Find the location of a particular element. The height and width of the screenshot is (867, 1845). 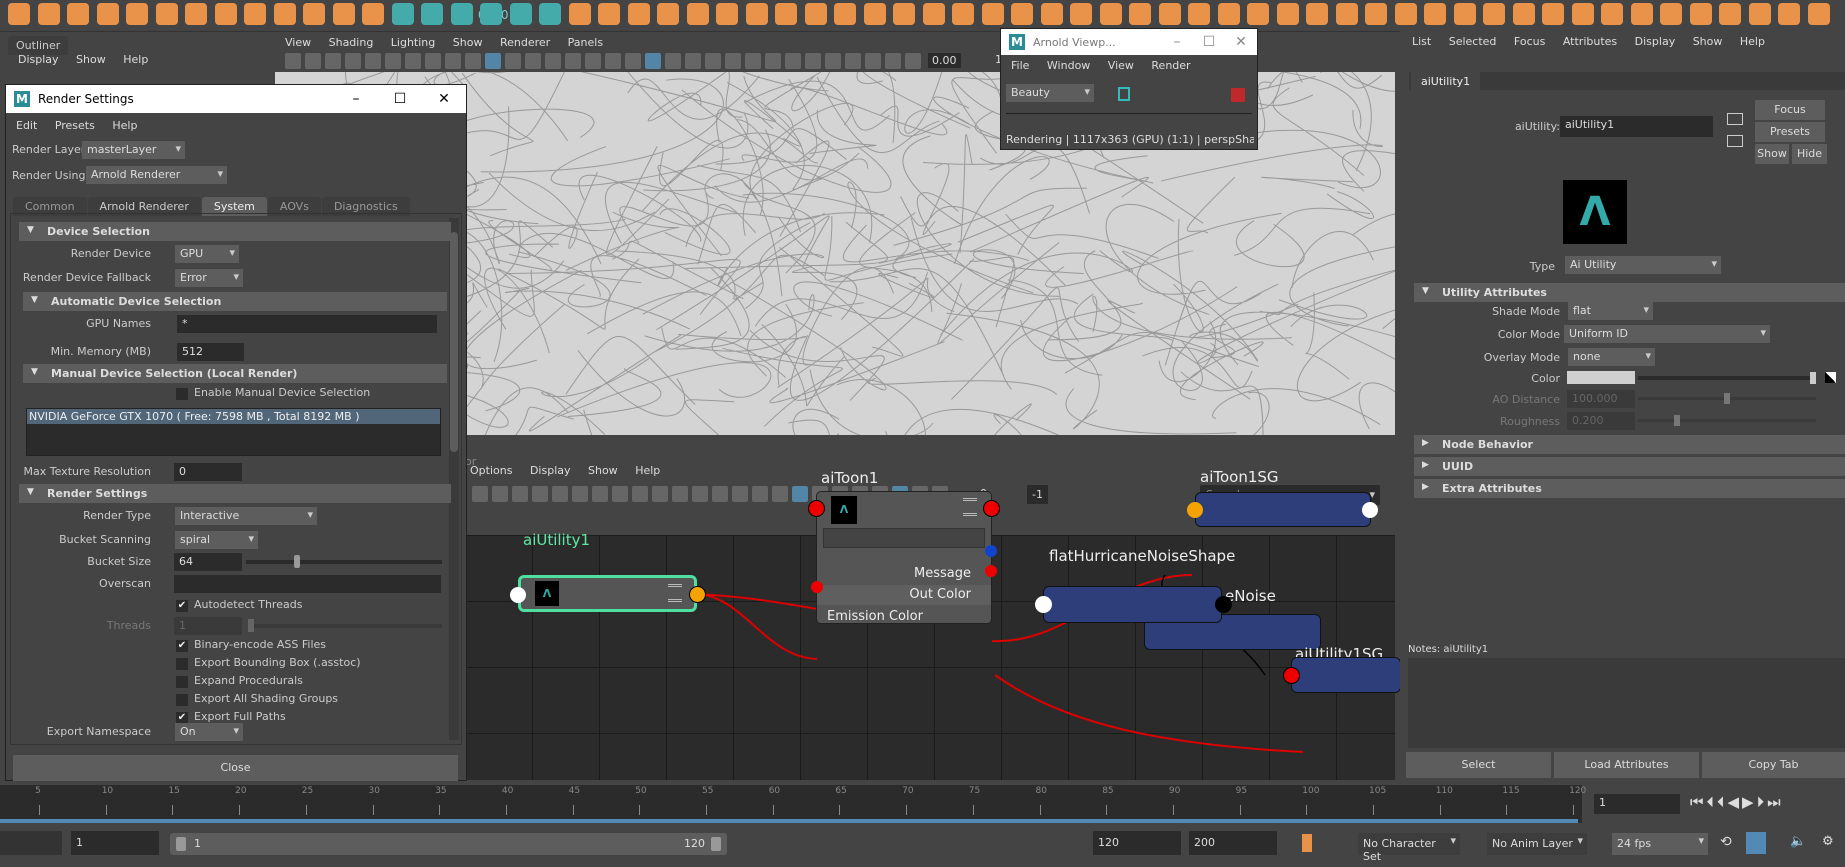

port-emission-color: Emission Color is located at coordinates (875, 616).